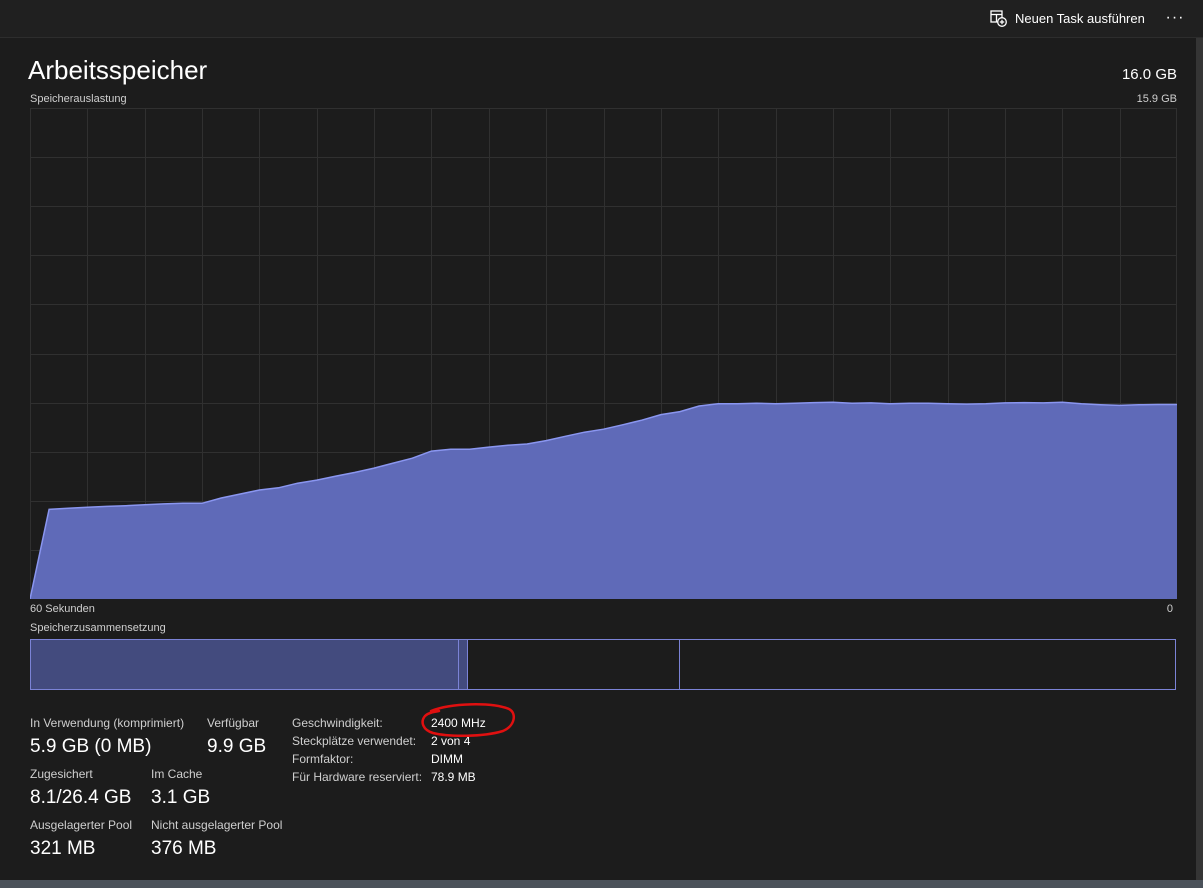  What do you see at coordinates (1156, 99) in the screenshot?
I see `usage-chart-max-label: 15.9 GB` at bounding box center [1156, 99].